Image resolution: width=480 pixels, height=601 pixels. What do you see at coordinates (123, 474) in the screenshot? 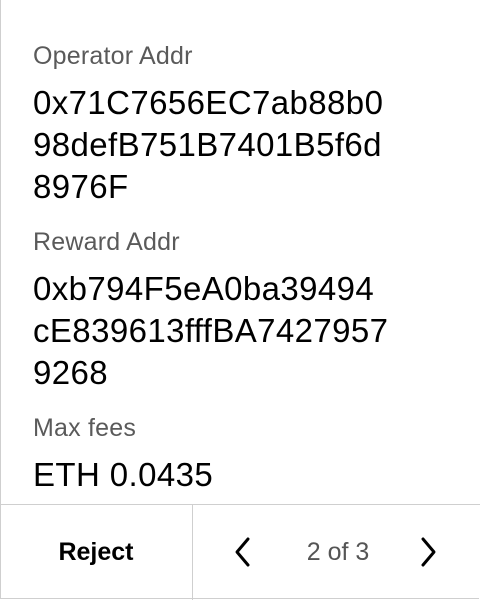
I see `max-fees-amount: ETH 0.0435` at bounding box center [123, 474].